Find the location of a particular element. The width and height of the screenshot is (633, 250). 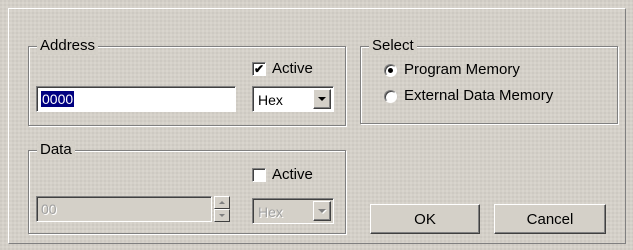

data-active-checkbox-row: Active is located at coordinates (282, 175).